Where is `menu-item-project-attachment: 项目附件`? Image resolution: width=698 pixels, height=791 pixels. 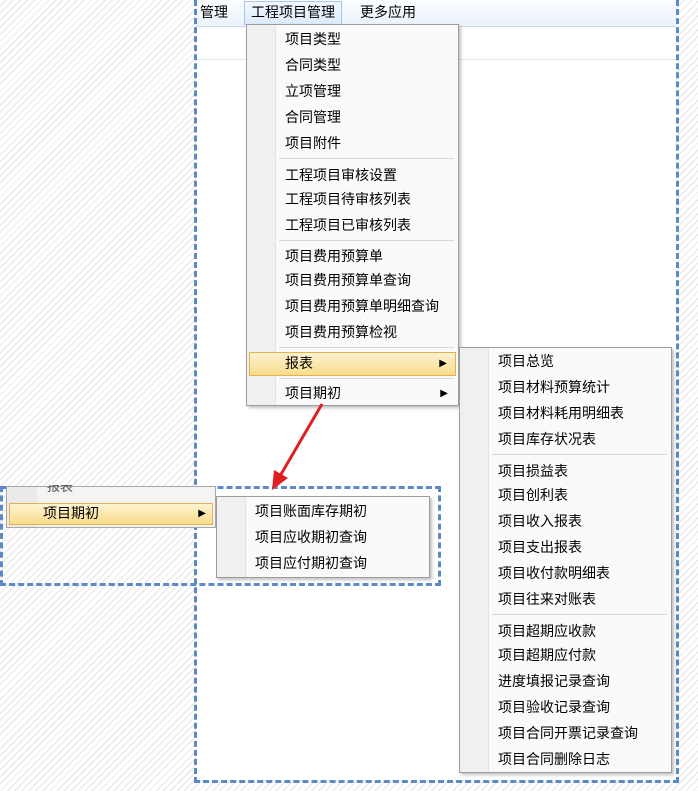 menu-item-project-attachment: 项目附件 is located at coordinates (352, 144).